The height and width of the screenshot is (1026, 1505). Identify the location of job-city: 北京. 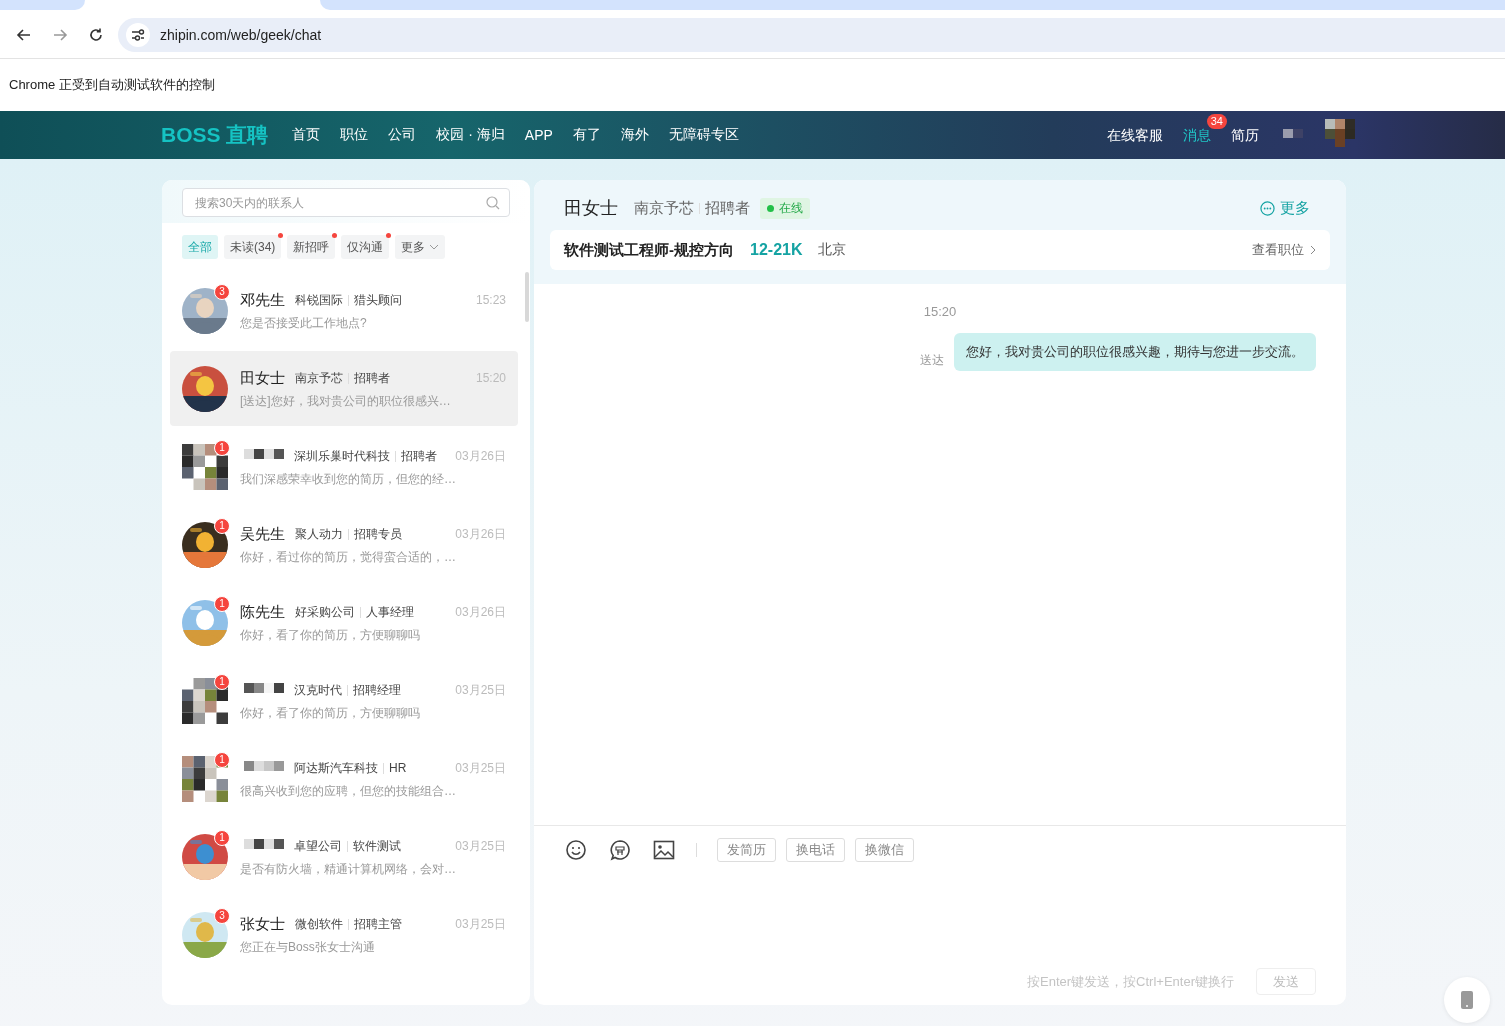
(832, 250).